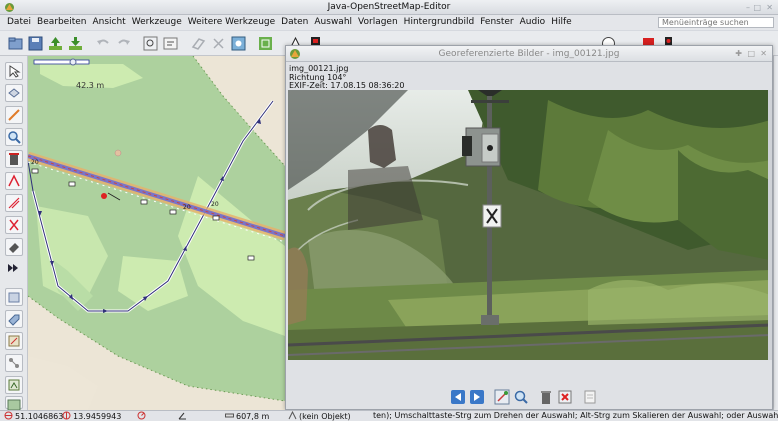 This screenshot has height=421, width=778. What do you see at coordinates (521, 397) in the screenshot?
I see `zoom-image-icon` at bounding box center [521, 397].